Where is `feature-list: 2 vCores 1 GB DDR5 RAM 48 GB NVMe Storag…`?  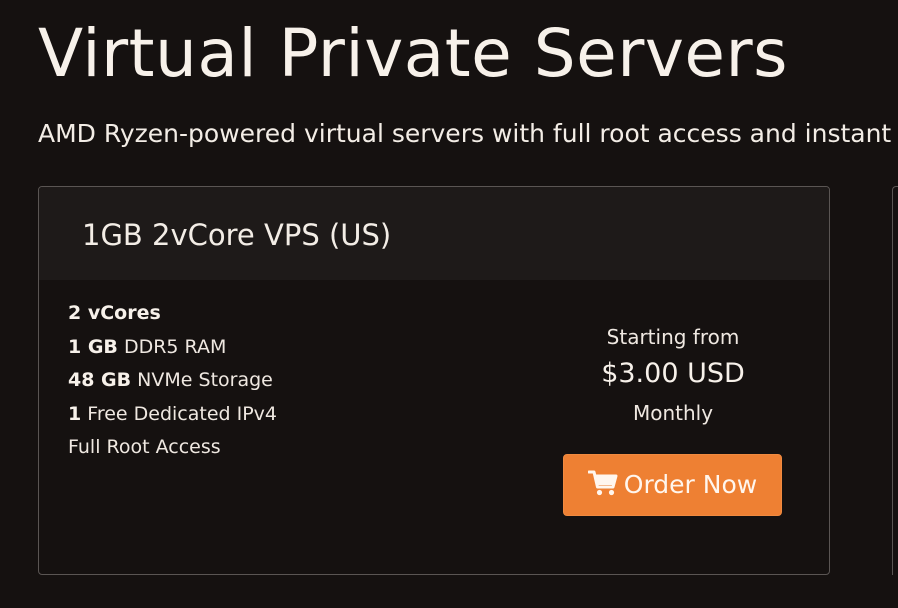
feature-list: 2 vCores 1 GB DDR5 RAM 48 GB NVMe Storag… is located at coordinates (172, 381).